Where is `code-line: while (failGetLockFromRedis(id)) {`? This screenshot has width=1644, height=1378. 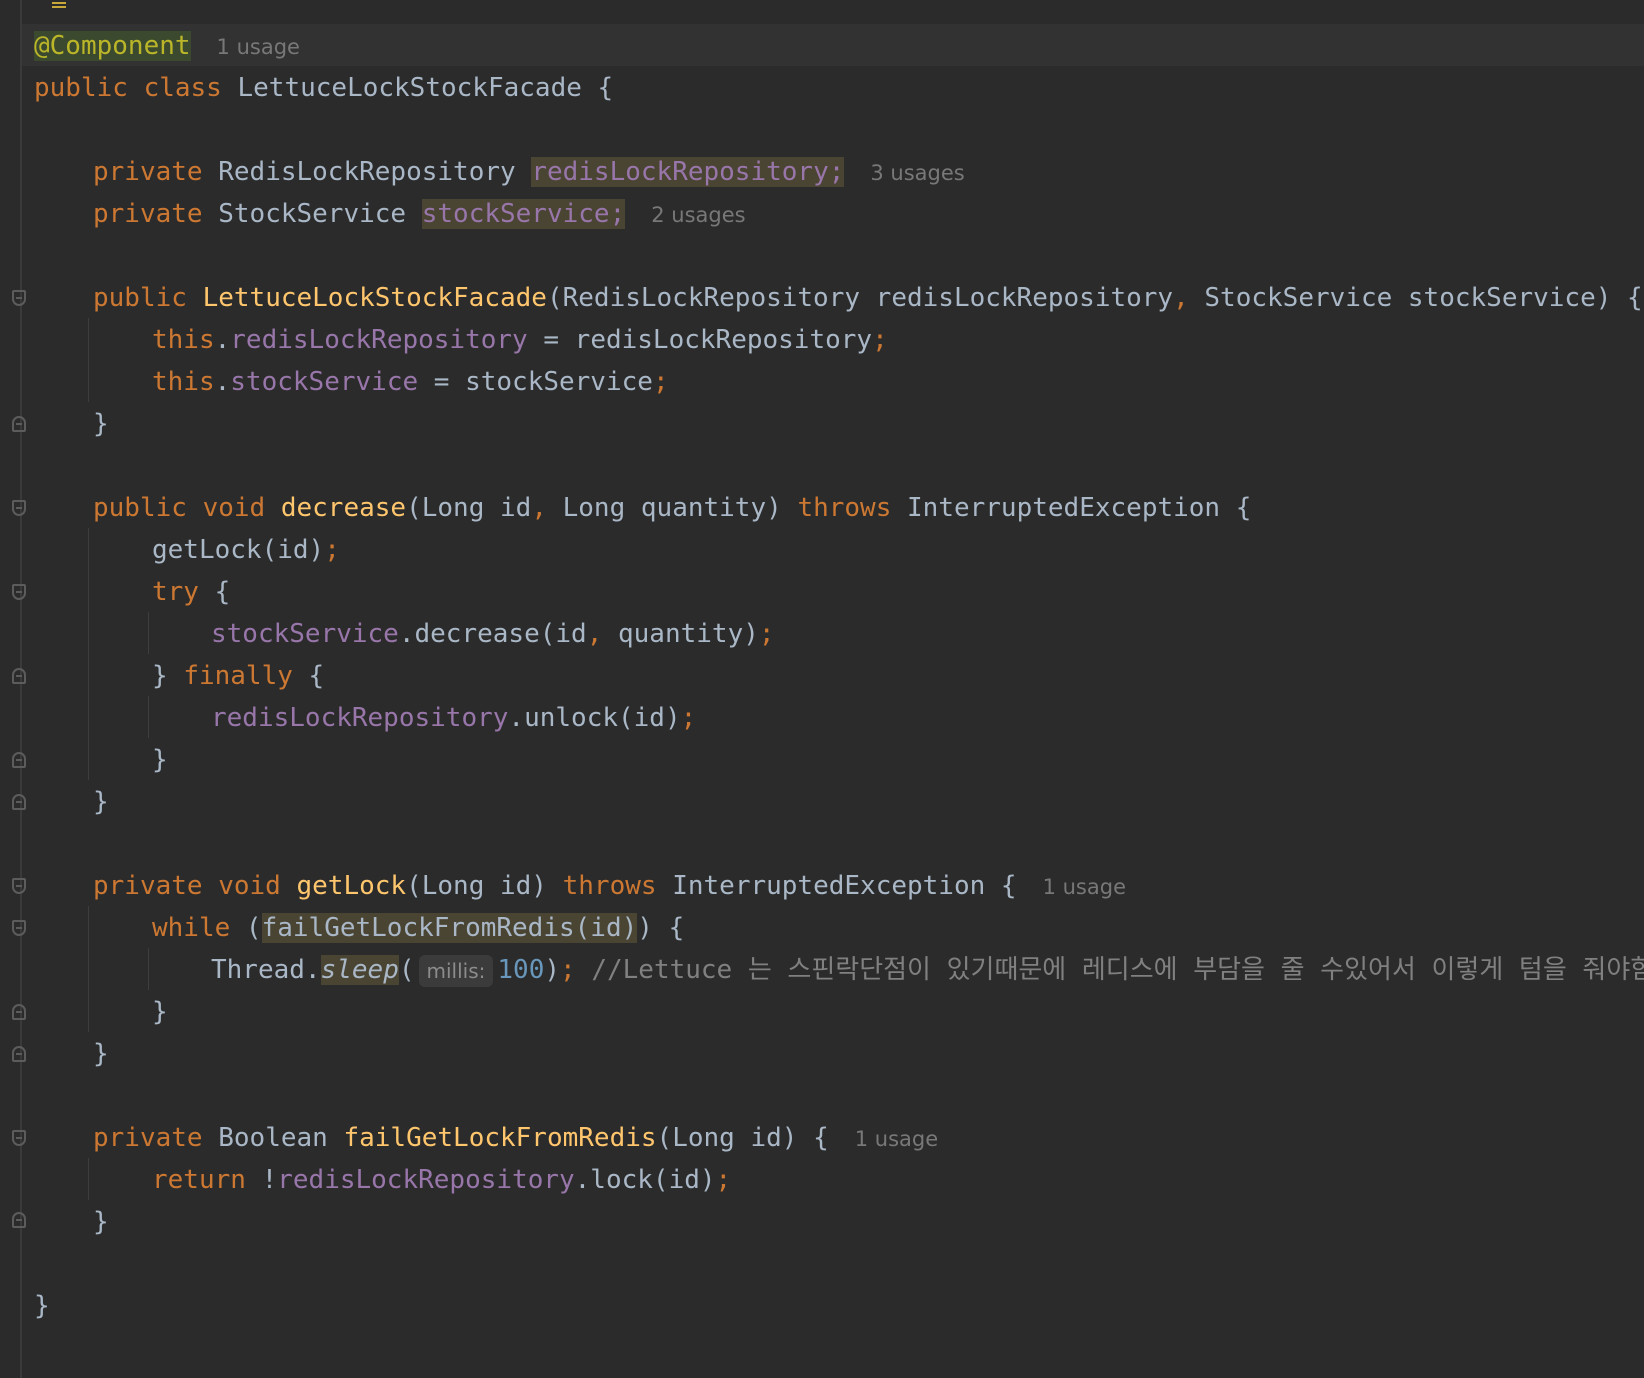 code-line: while (failGetLockFromRedis(id)) { is located at coordinates (418, 928).